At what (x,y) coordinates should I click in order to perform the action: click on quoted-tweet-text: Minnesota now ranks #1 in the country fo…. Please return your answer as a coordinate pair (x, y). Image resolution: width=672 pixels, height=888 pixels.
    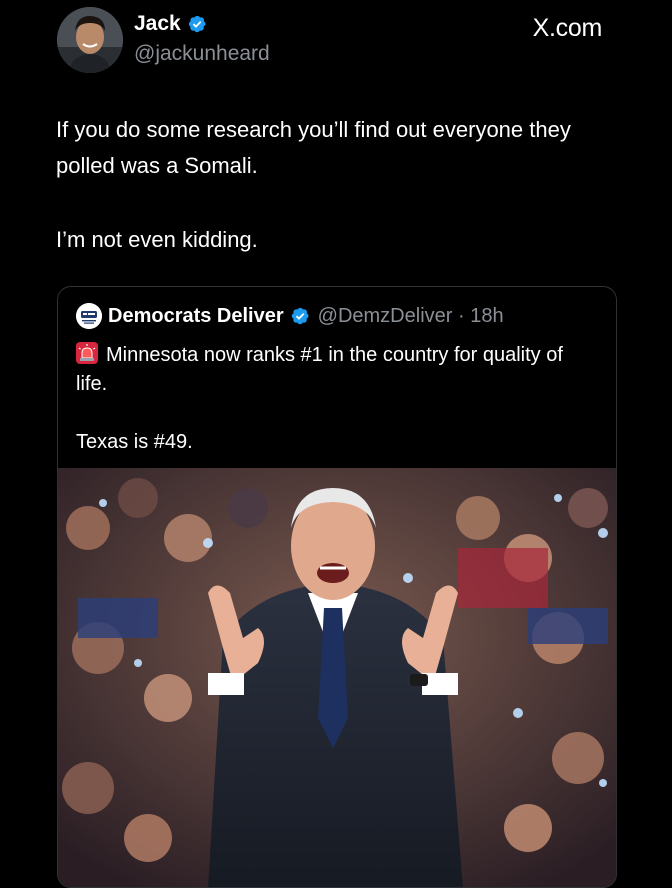
    Looking at the image, I should click on (336, 399).